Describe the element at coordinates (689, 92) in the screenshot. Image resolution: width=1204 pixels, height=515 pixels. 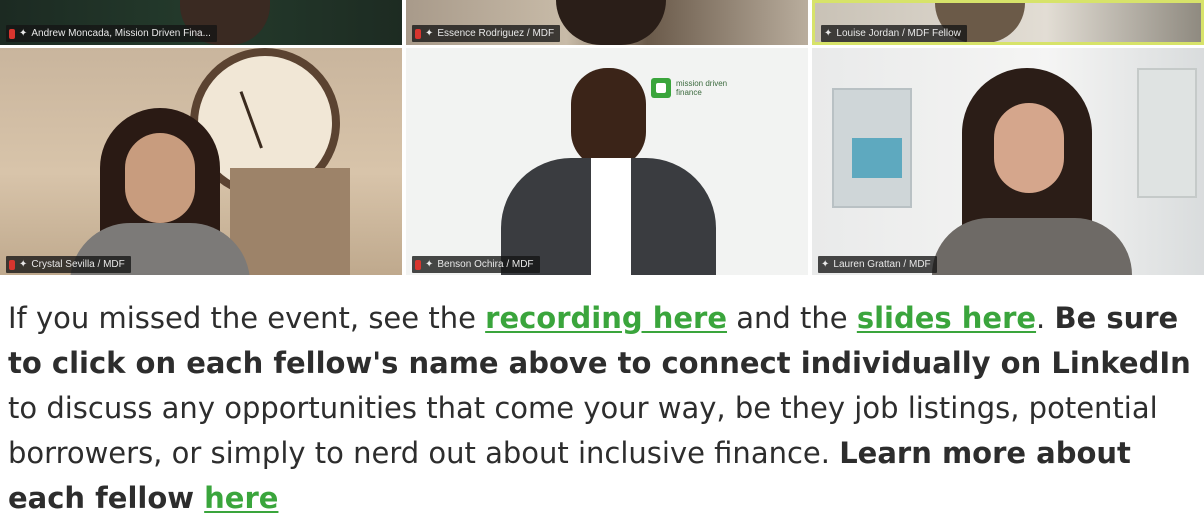
I see `logo-text-line2: finance` at that location.